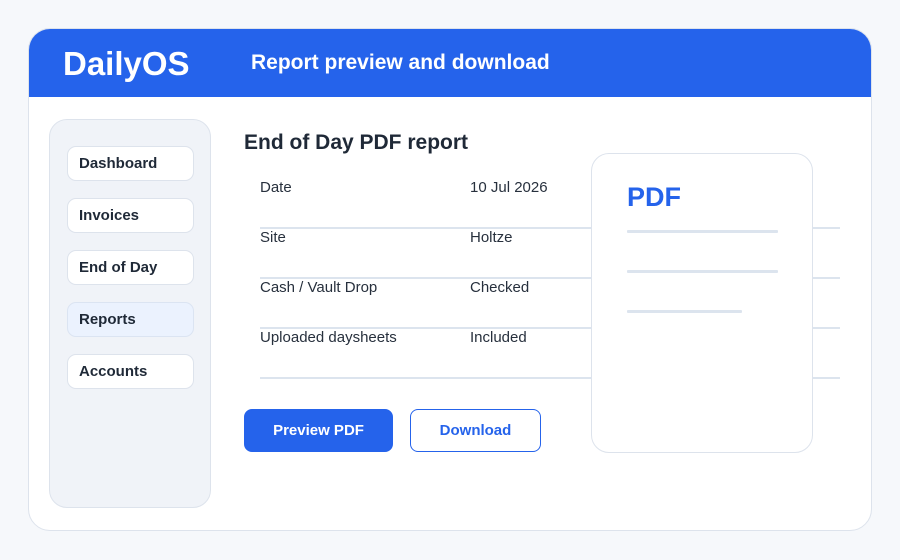  I want to click on page-title: End of Day PDF report, so click(356, 142).